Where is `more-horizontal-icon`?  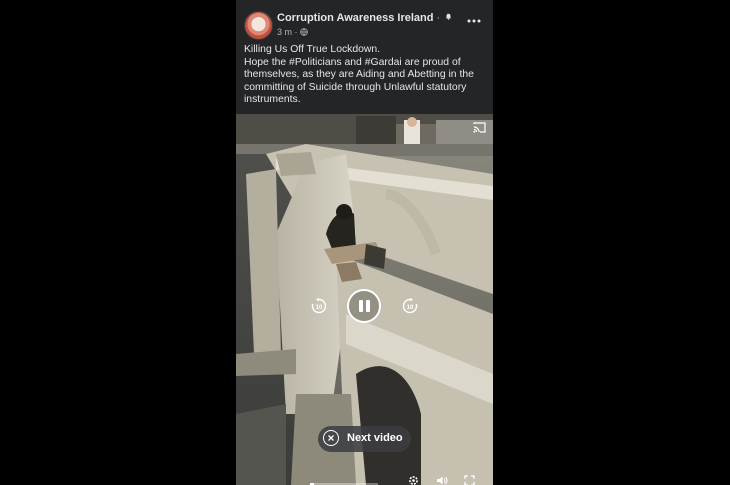 more-horizontal-icon is located at coordinates (474, 21).